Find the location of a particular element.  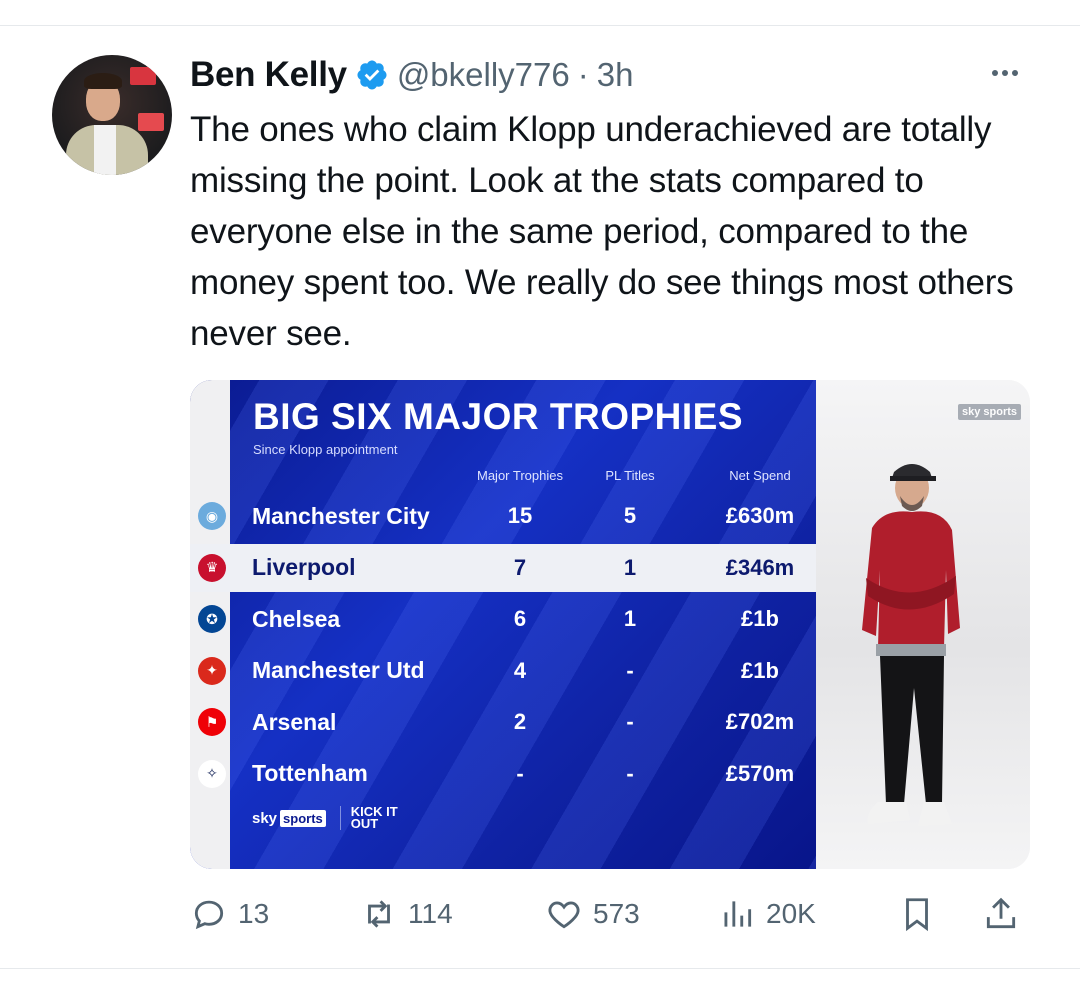

timestamp: 3h is located at coordinates (615, 75).